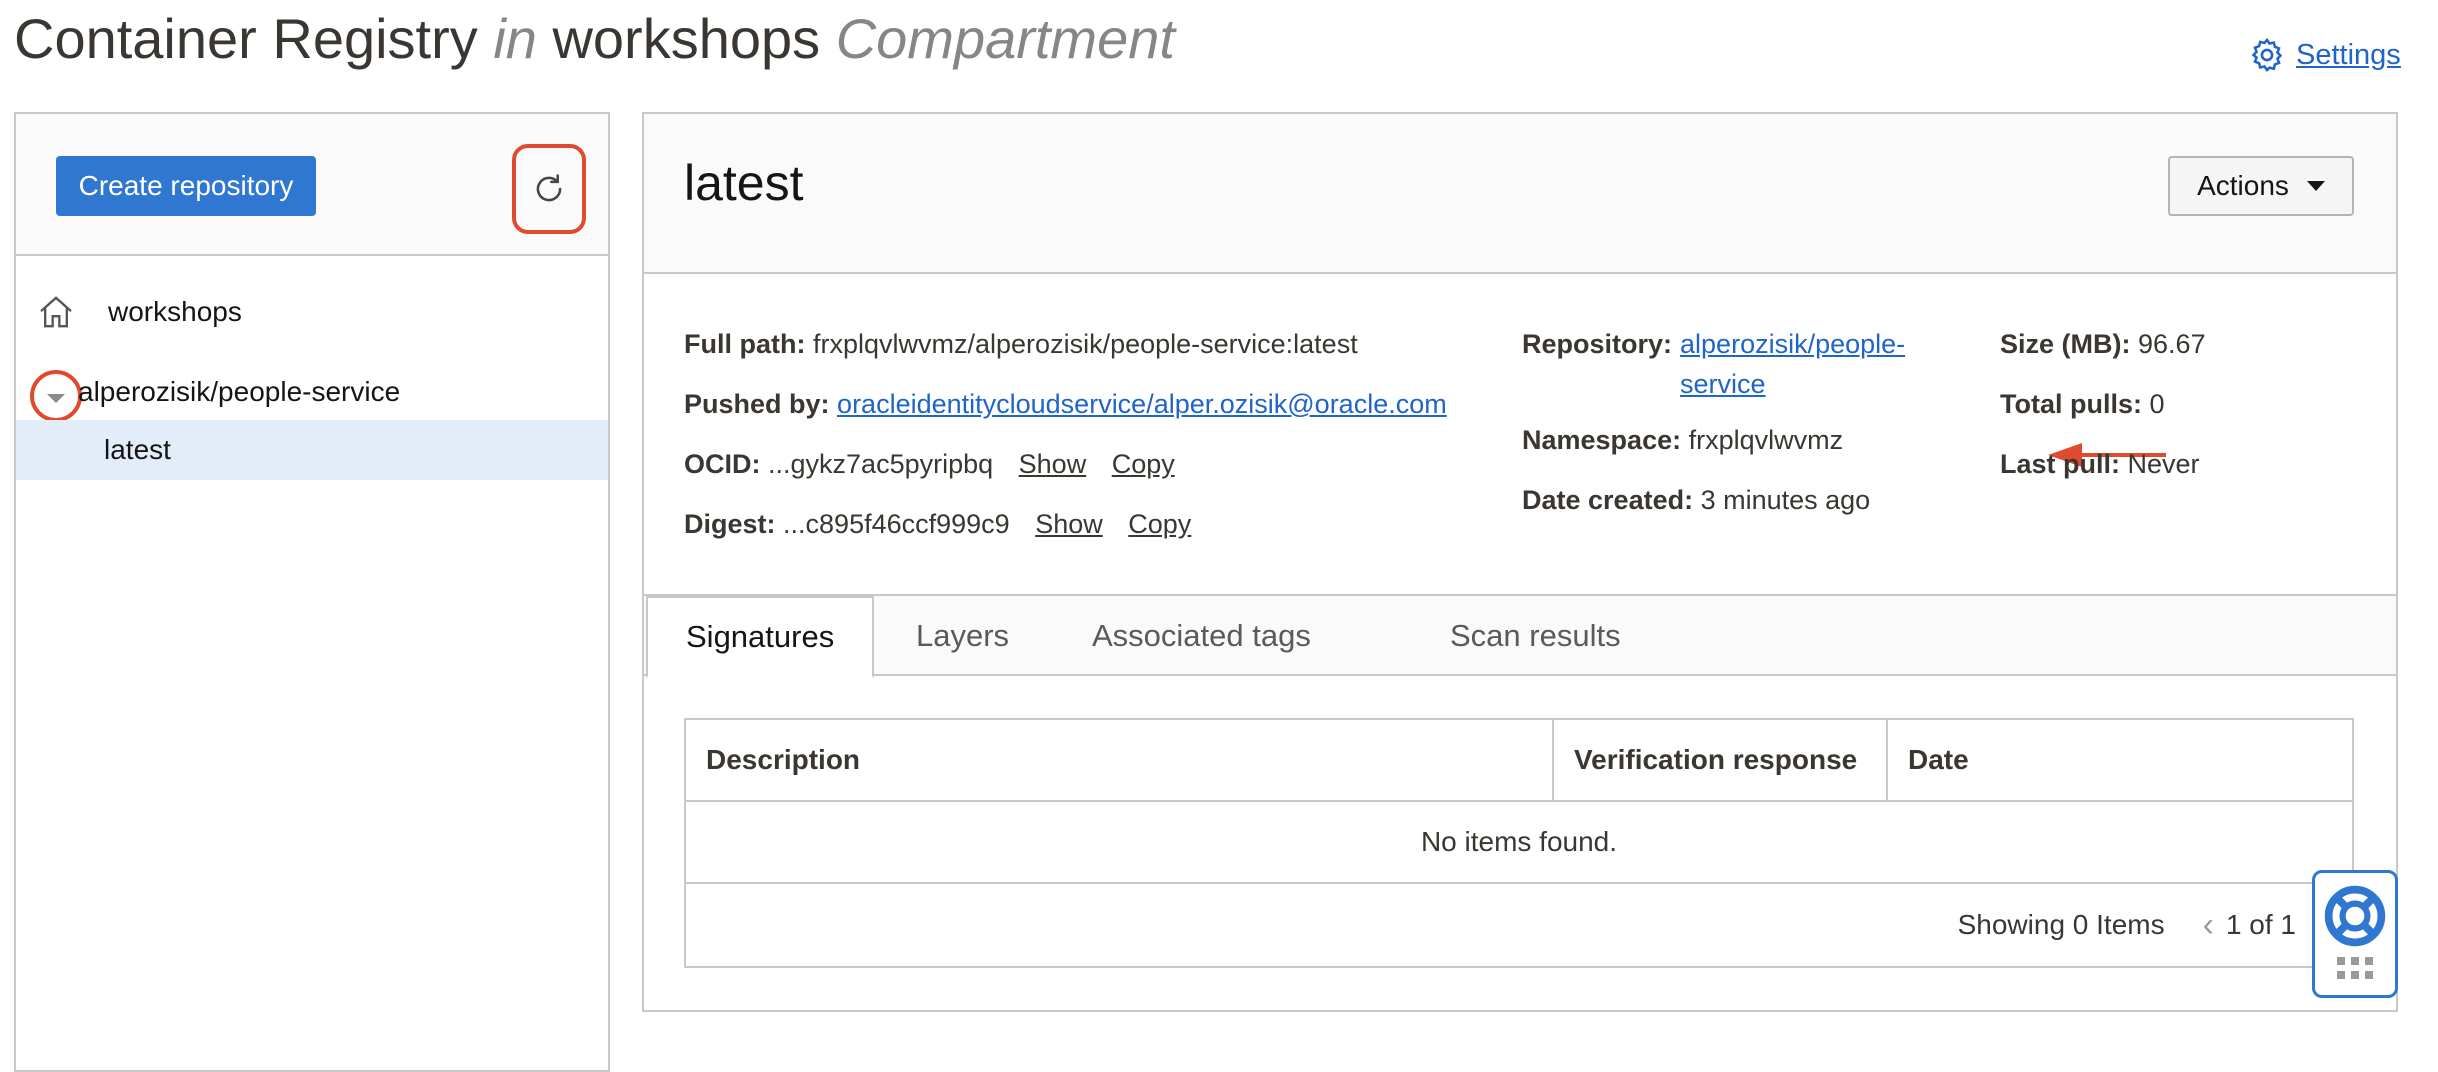  Describe the element at coordinates (757, 404) in the screenshot. I see `pushed-by-label: Pushed by:` at that location.